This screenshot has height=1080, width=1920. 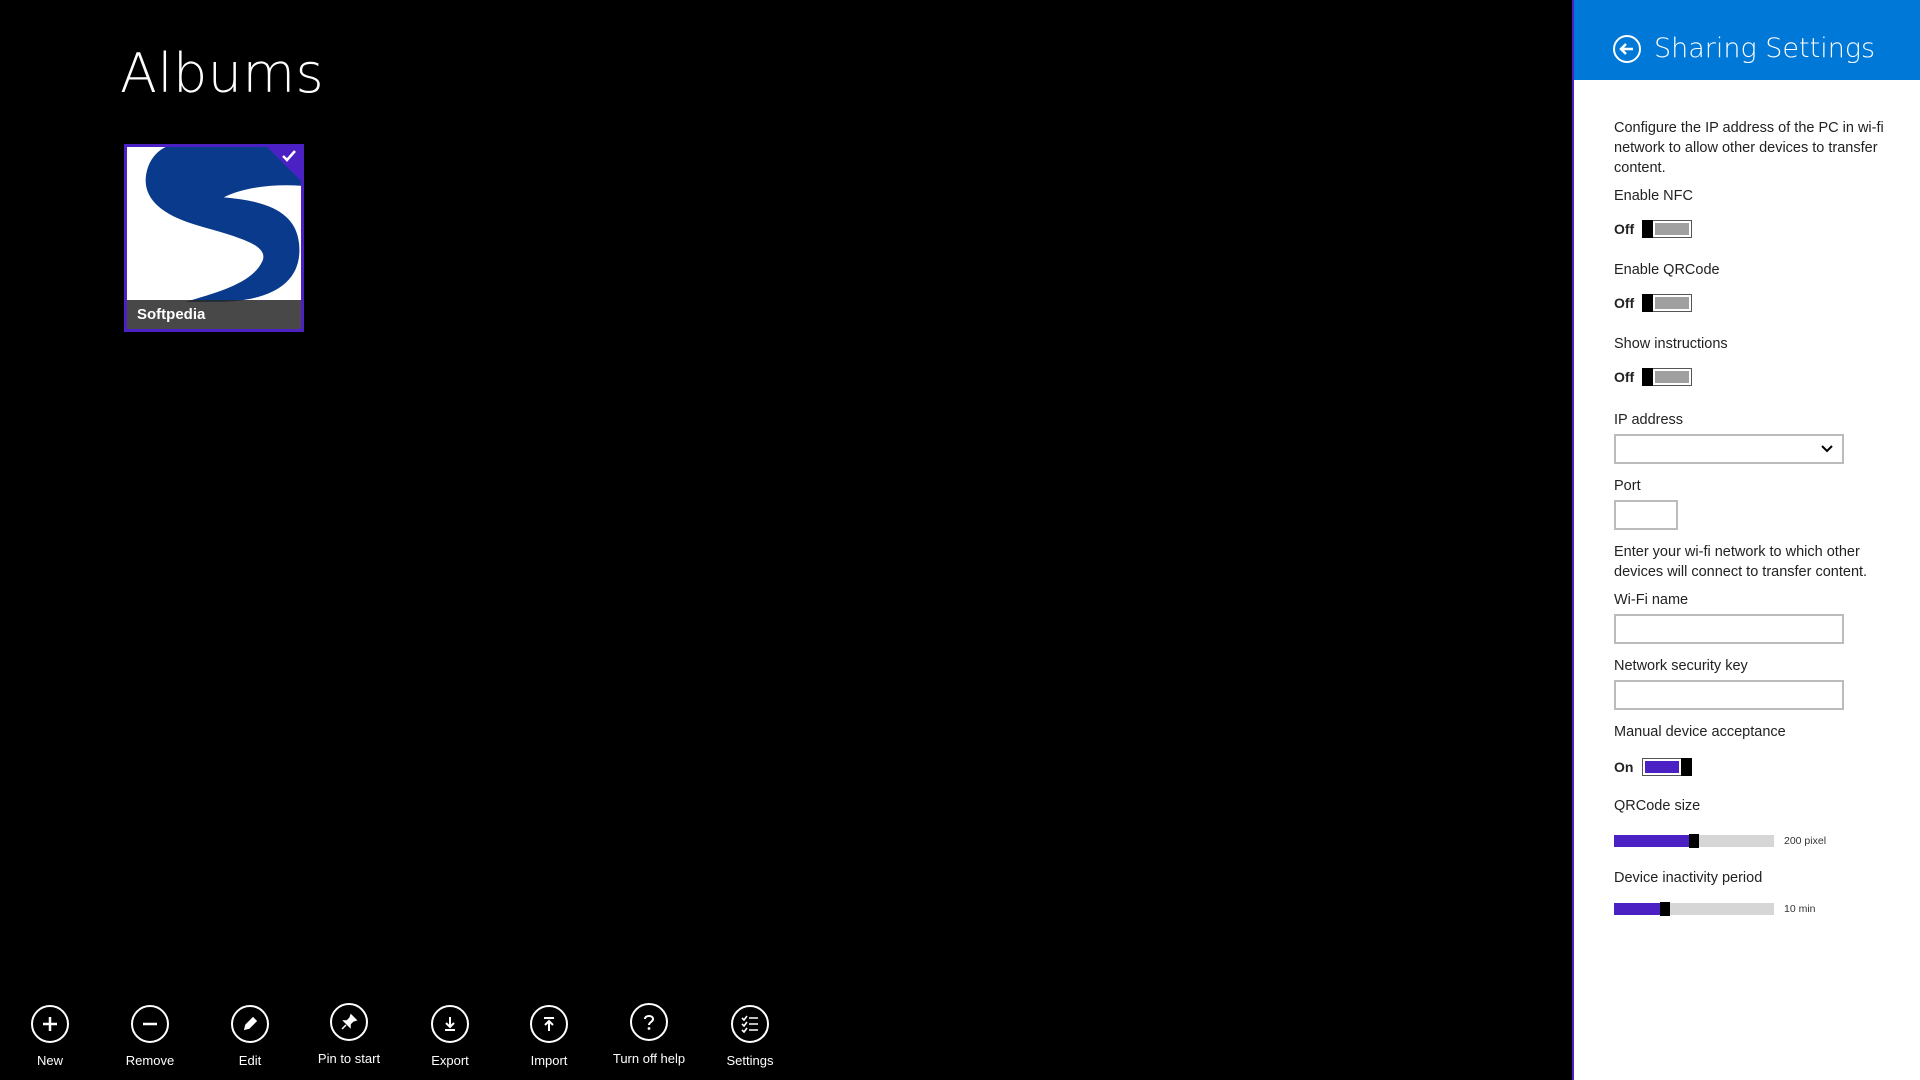 What do you see at coordinates (349, 1034) in the screenshot?
I see `pin-to-start-button: Pin to start` at bounding box center [349, 1034].